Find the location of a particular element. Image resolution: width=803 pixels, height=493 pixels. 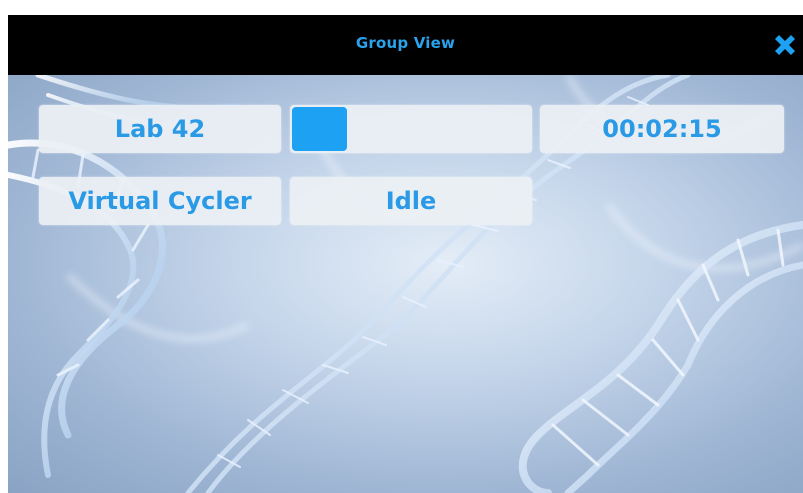

progress-fill is located at coordinates (319, 129).